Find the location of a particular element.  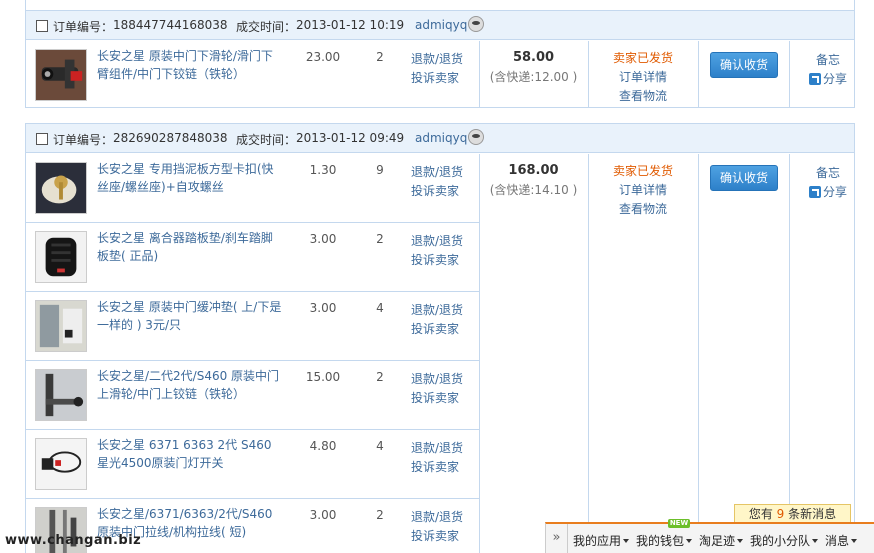

toolbar-label: 我的小分队 is located at coordinates (780, 541).